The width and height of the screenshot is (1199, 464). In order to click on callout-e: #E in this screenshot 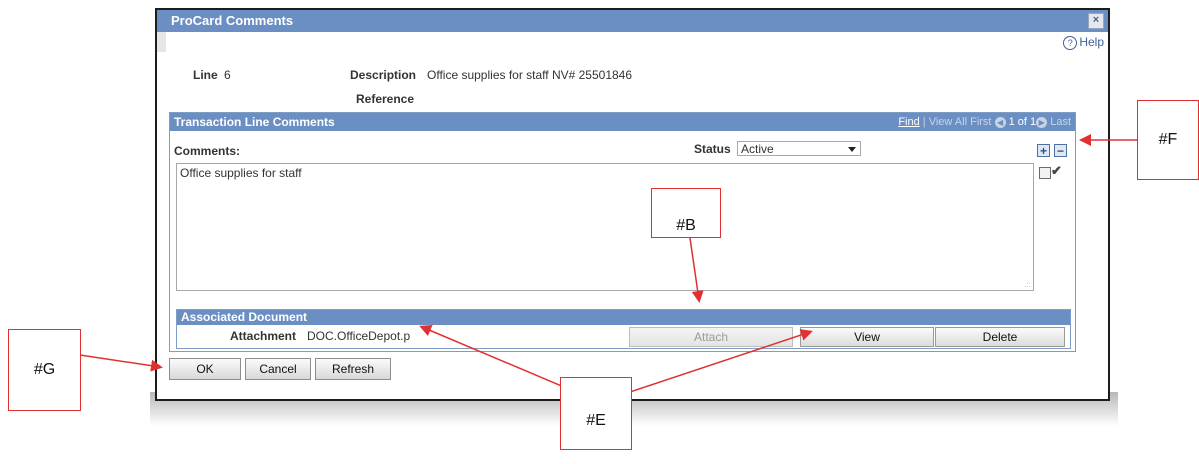, I will do `click(596, 413)`.